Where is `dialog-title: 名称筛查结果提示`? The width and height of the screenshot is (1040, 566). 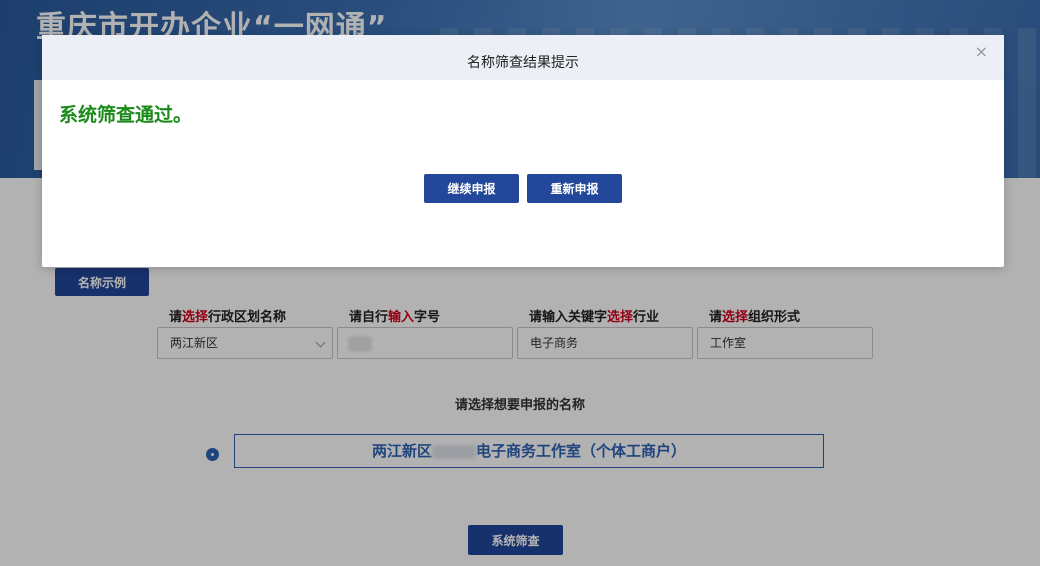
dialog-title: 名称筛查结果提示 is located at coordinates (523, 63).